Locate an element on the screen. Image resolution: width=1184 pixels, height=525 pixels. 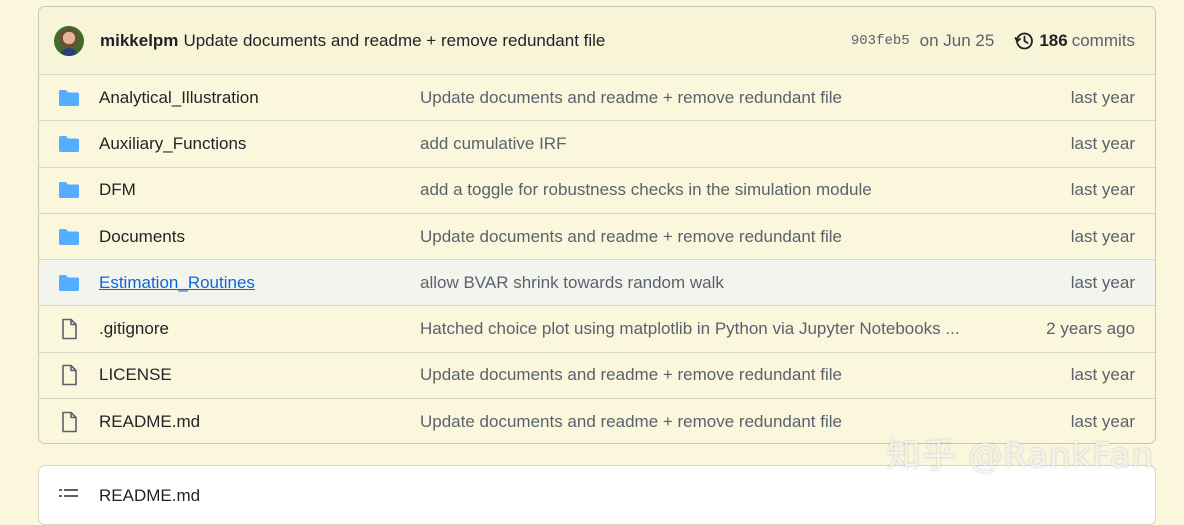
file-name-link: Analytical_Illustration is located at coordinates (259, 98).